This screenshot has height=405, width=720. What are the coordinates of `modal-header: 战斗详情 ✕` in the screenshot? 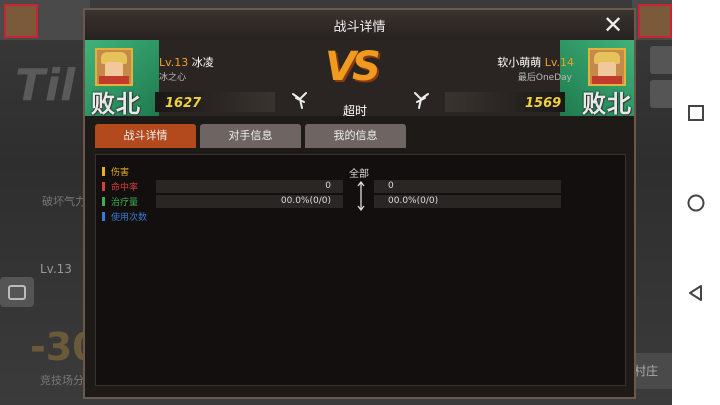 It's located at (359, 25).